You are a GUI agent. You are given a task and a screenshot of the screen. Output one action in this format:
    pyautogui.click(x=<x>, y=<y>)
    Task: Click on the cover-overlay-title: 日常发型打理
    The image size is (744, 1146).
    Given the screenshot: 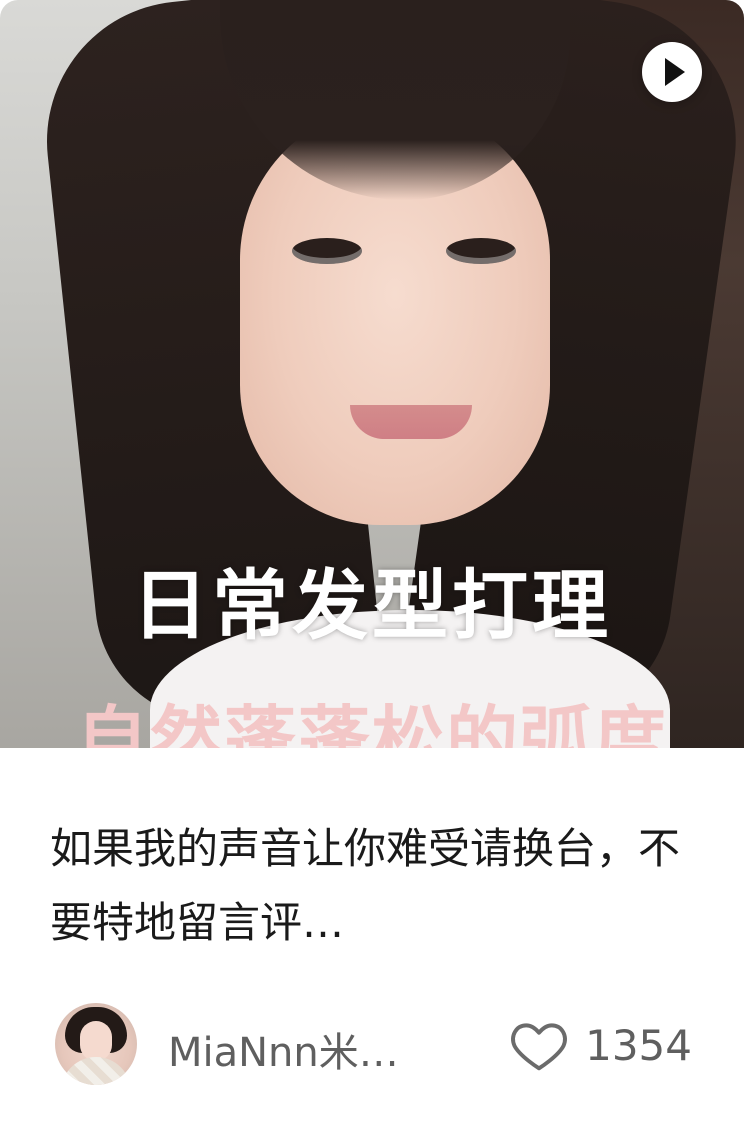 What is the action you would take?
    pyautogui.click(x=372, y=605)
    